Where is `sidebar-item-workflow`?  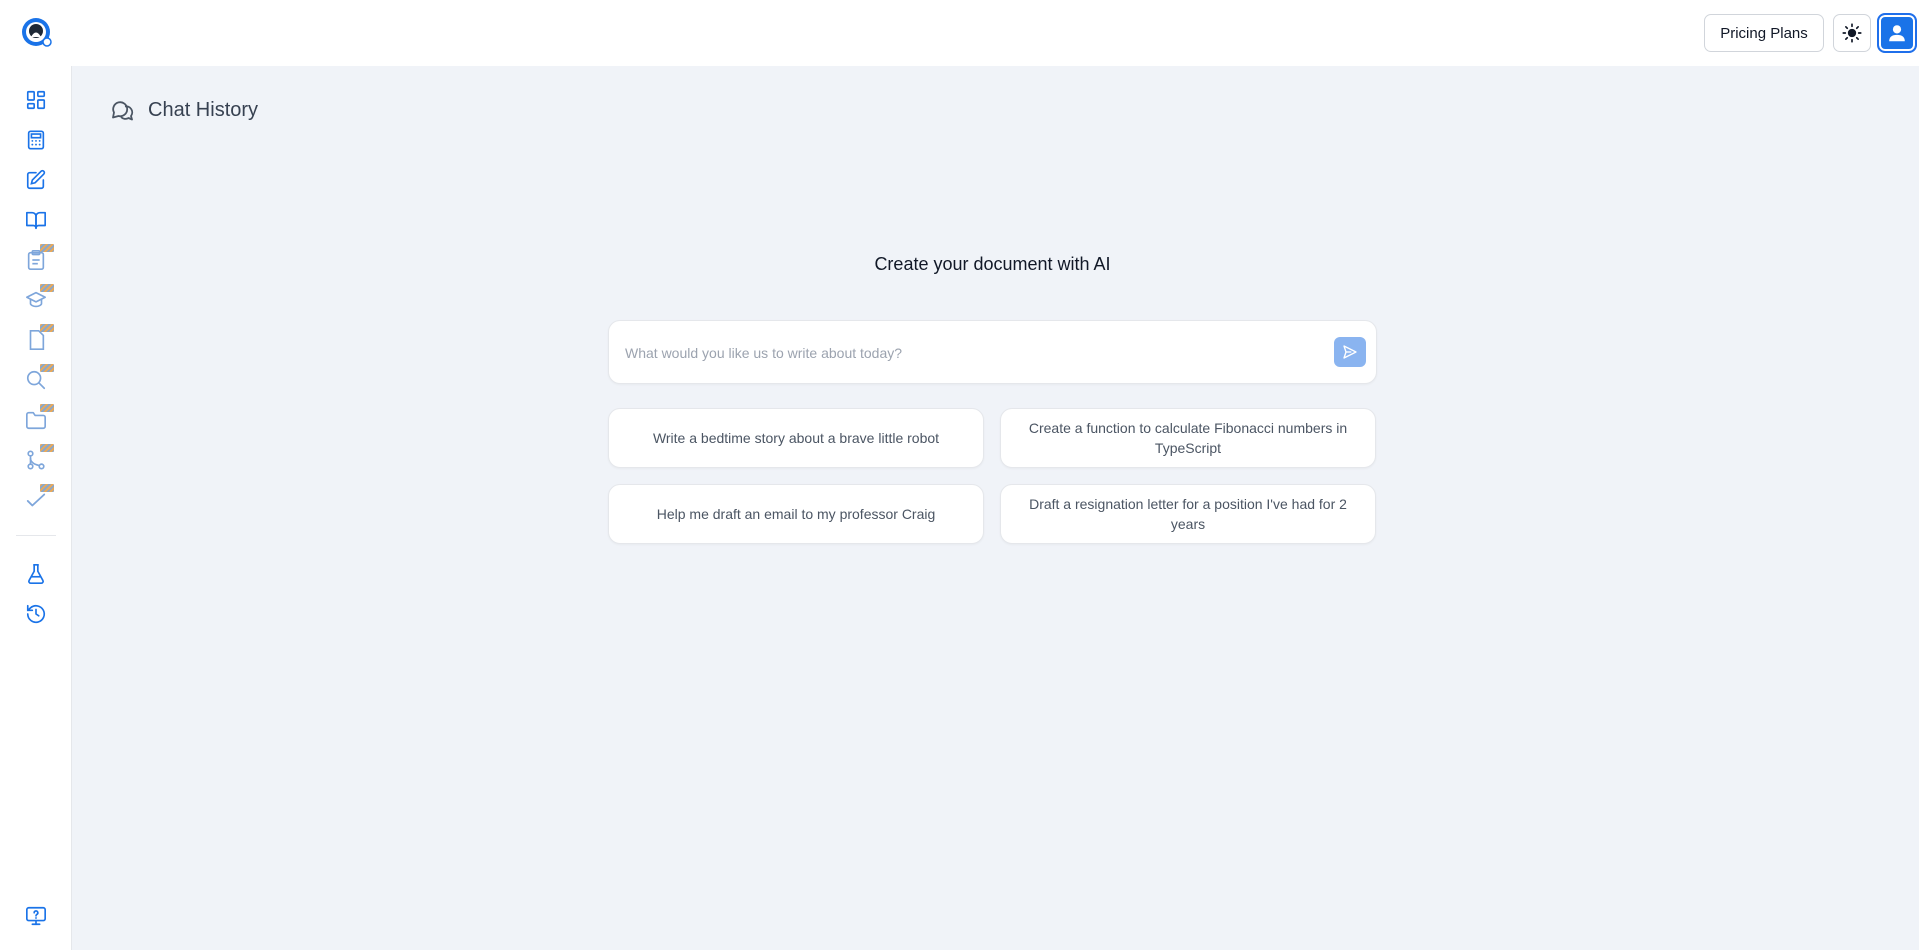 sidebar-item-workflow is located at coordinates (39, 458).